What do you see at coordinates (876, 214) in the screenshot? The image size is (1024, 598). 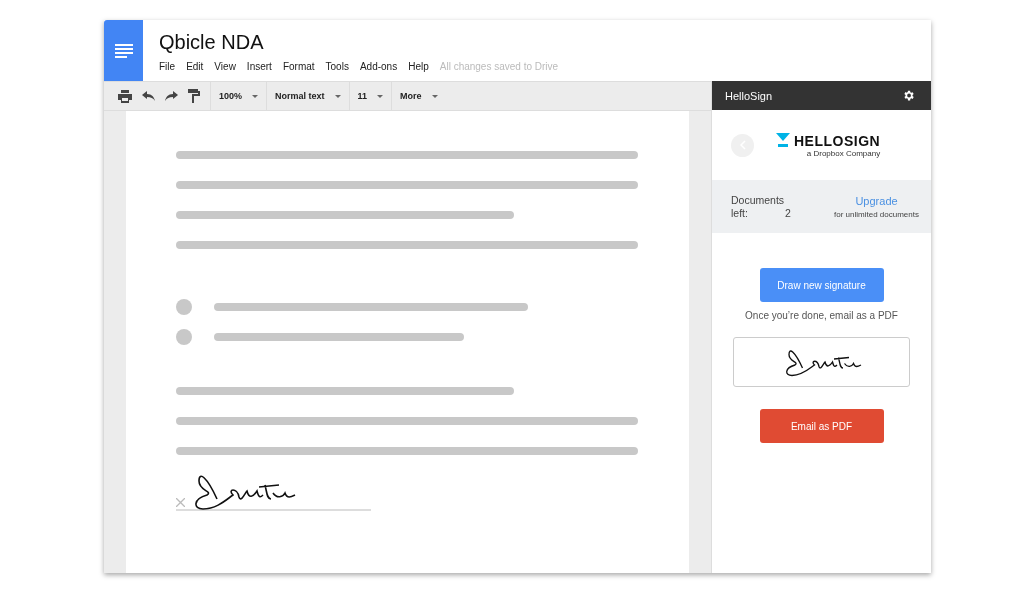 I see `upgrade-note: for unlimited documents` at bounding box center [876, 214].